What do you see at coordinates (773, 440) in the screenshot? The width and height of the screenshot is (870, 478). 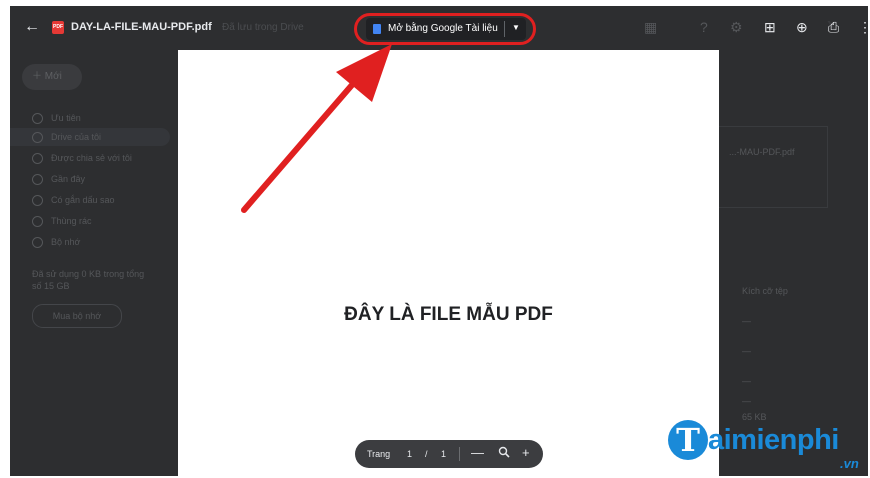 I see `logo-text: aimienphi` at bounding box center [773, 440].